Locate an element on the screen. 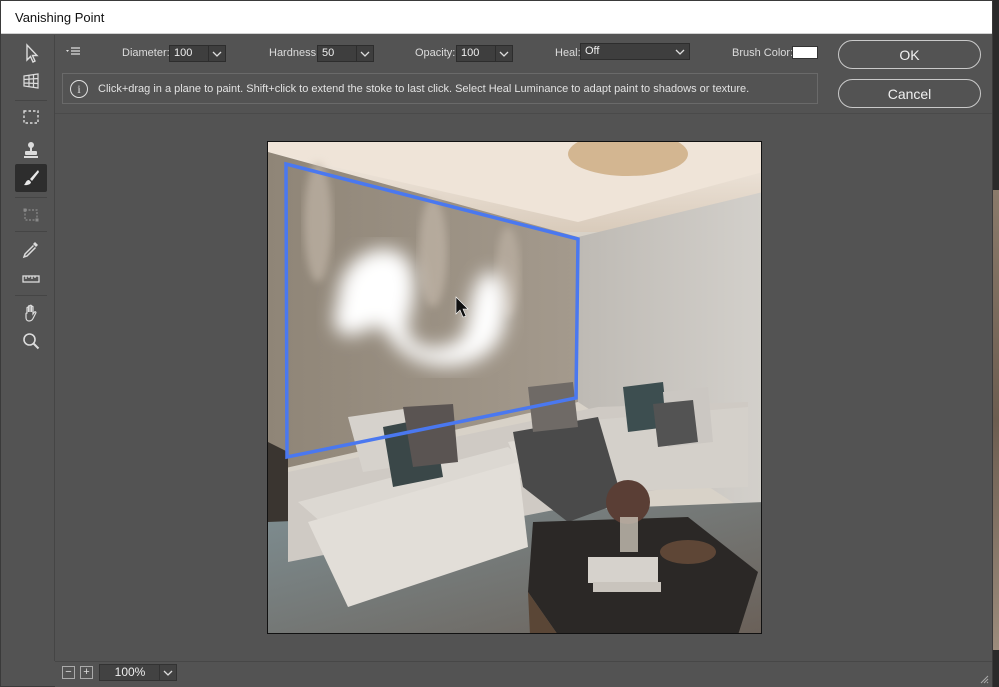  zoom-in-button: + is located at coordinates (86, 672).